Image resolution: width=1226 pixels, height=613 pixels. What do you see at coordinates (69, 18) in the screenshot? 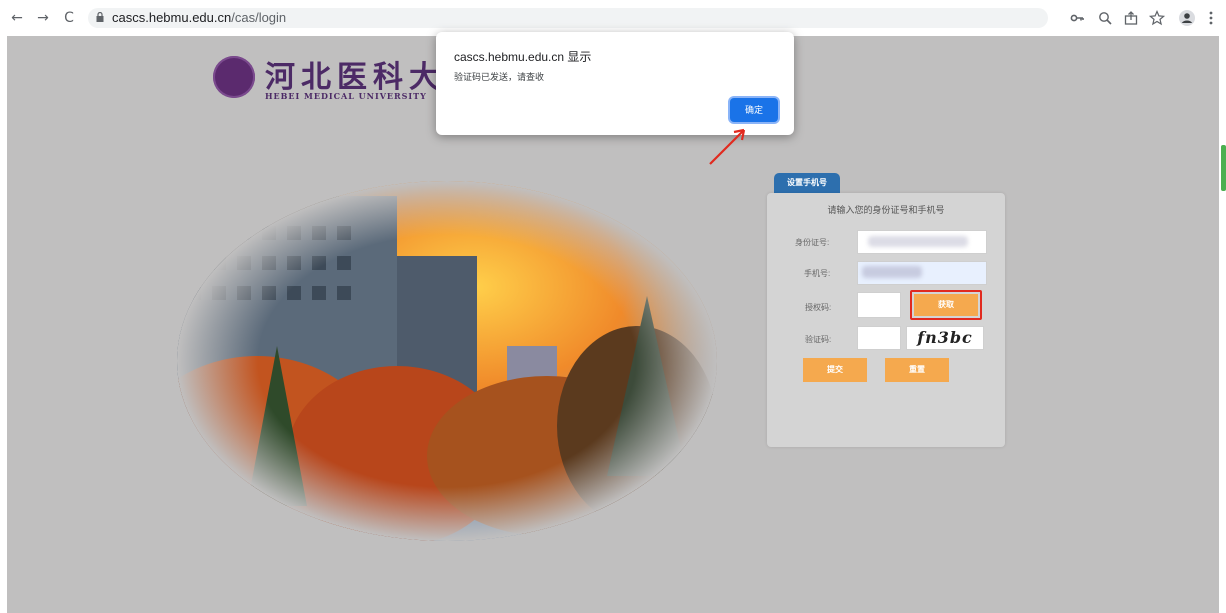
I see `reload-icon: C` at bounding box center [69, 18].